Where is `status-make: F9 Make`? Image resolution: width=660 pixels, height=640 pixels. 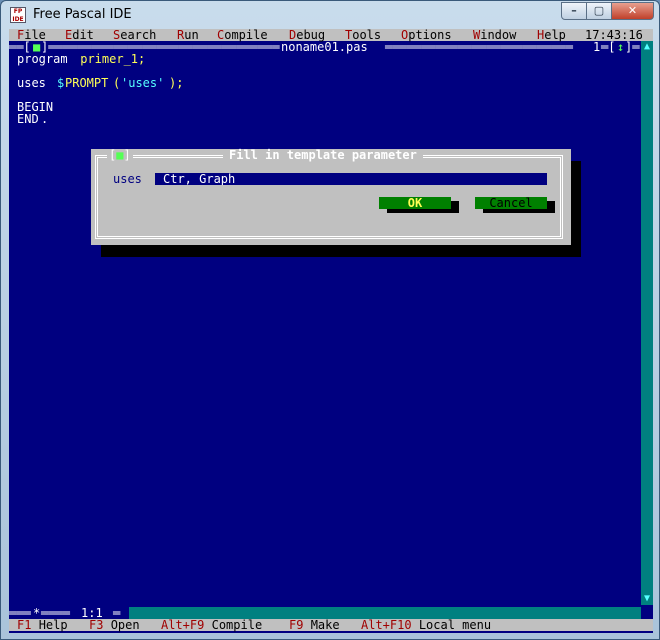 status-make: F9 Make is located at coordinates (314, 625).